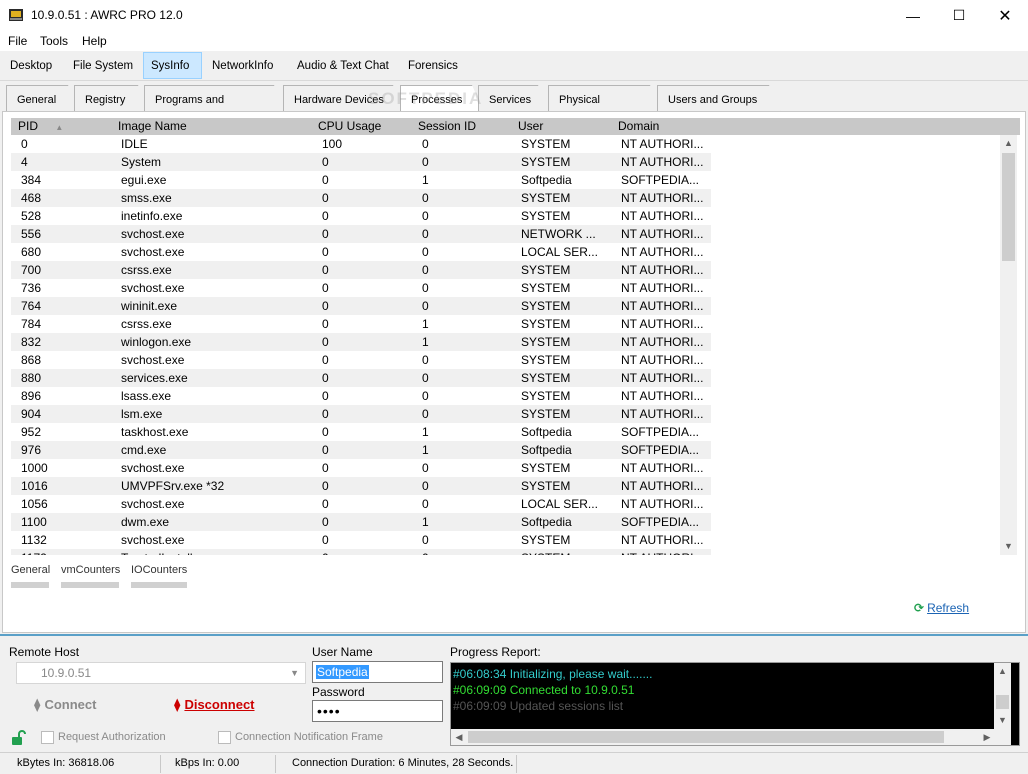 The image size is (1028, 774). What do you see at coordinates (90, 570) in the screenshot?
I see `detail-tab-vmcounters: vmCounters` at bounding box center [90, 570].